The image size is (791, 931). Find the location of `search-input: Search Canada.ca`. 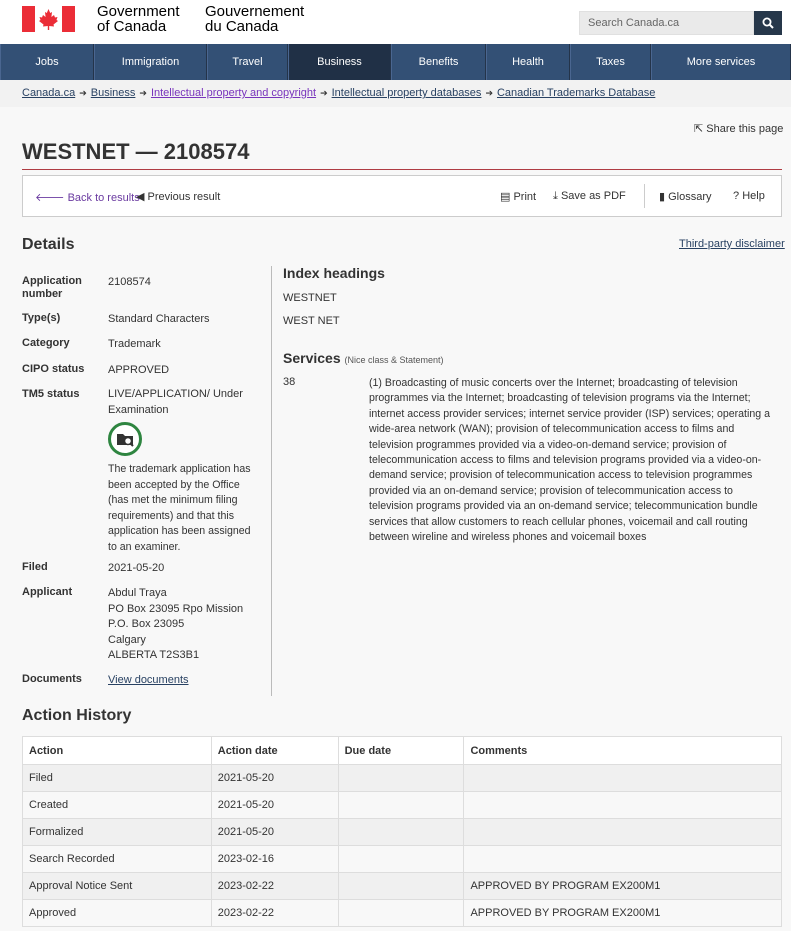

search-input: Search Canada.ca is located at coordinates (666, 23).